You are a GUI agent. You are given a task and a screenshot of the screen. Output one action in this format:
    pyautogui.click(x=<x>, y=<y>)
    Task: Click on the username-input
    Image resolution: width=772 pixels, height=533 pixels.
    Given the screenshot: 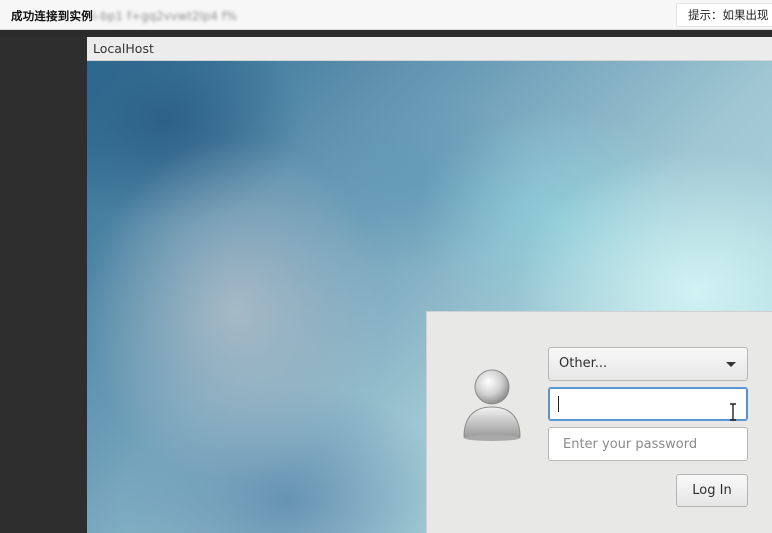 What is the action you would take?
    pyautogui.click(x=648, y=404)
    